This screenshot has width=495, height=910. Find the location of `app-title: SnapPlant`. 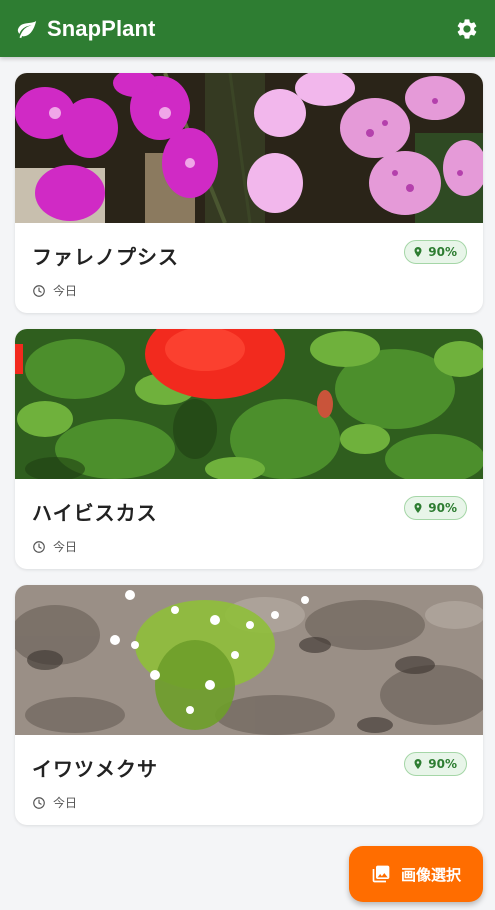

app-title: SnapPlant is located at coordinates (101, 28).